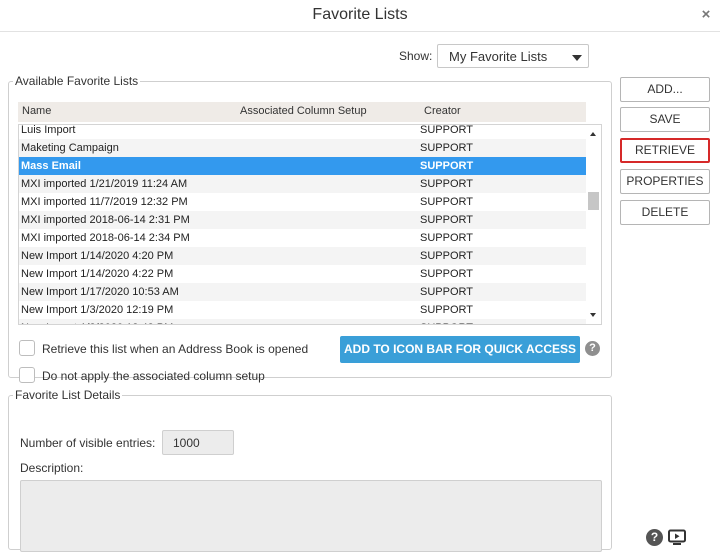  I want to click on row-name: MXI imported 2018-06-14 2:31 PM, so click(105, 220).